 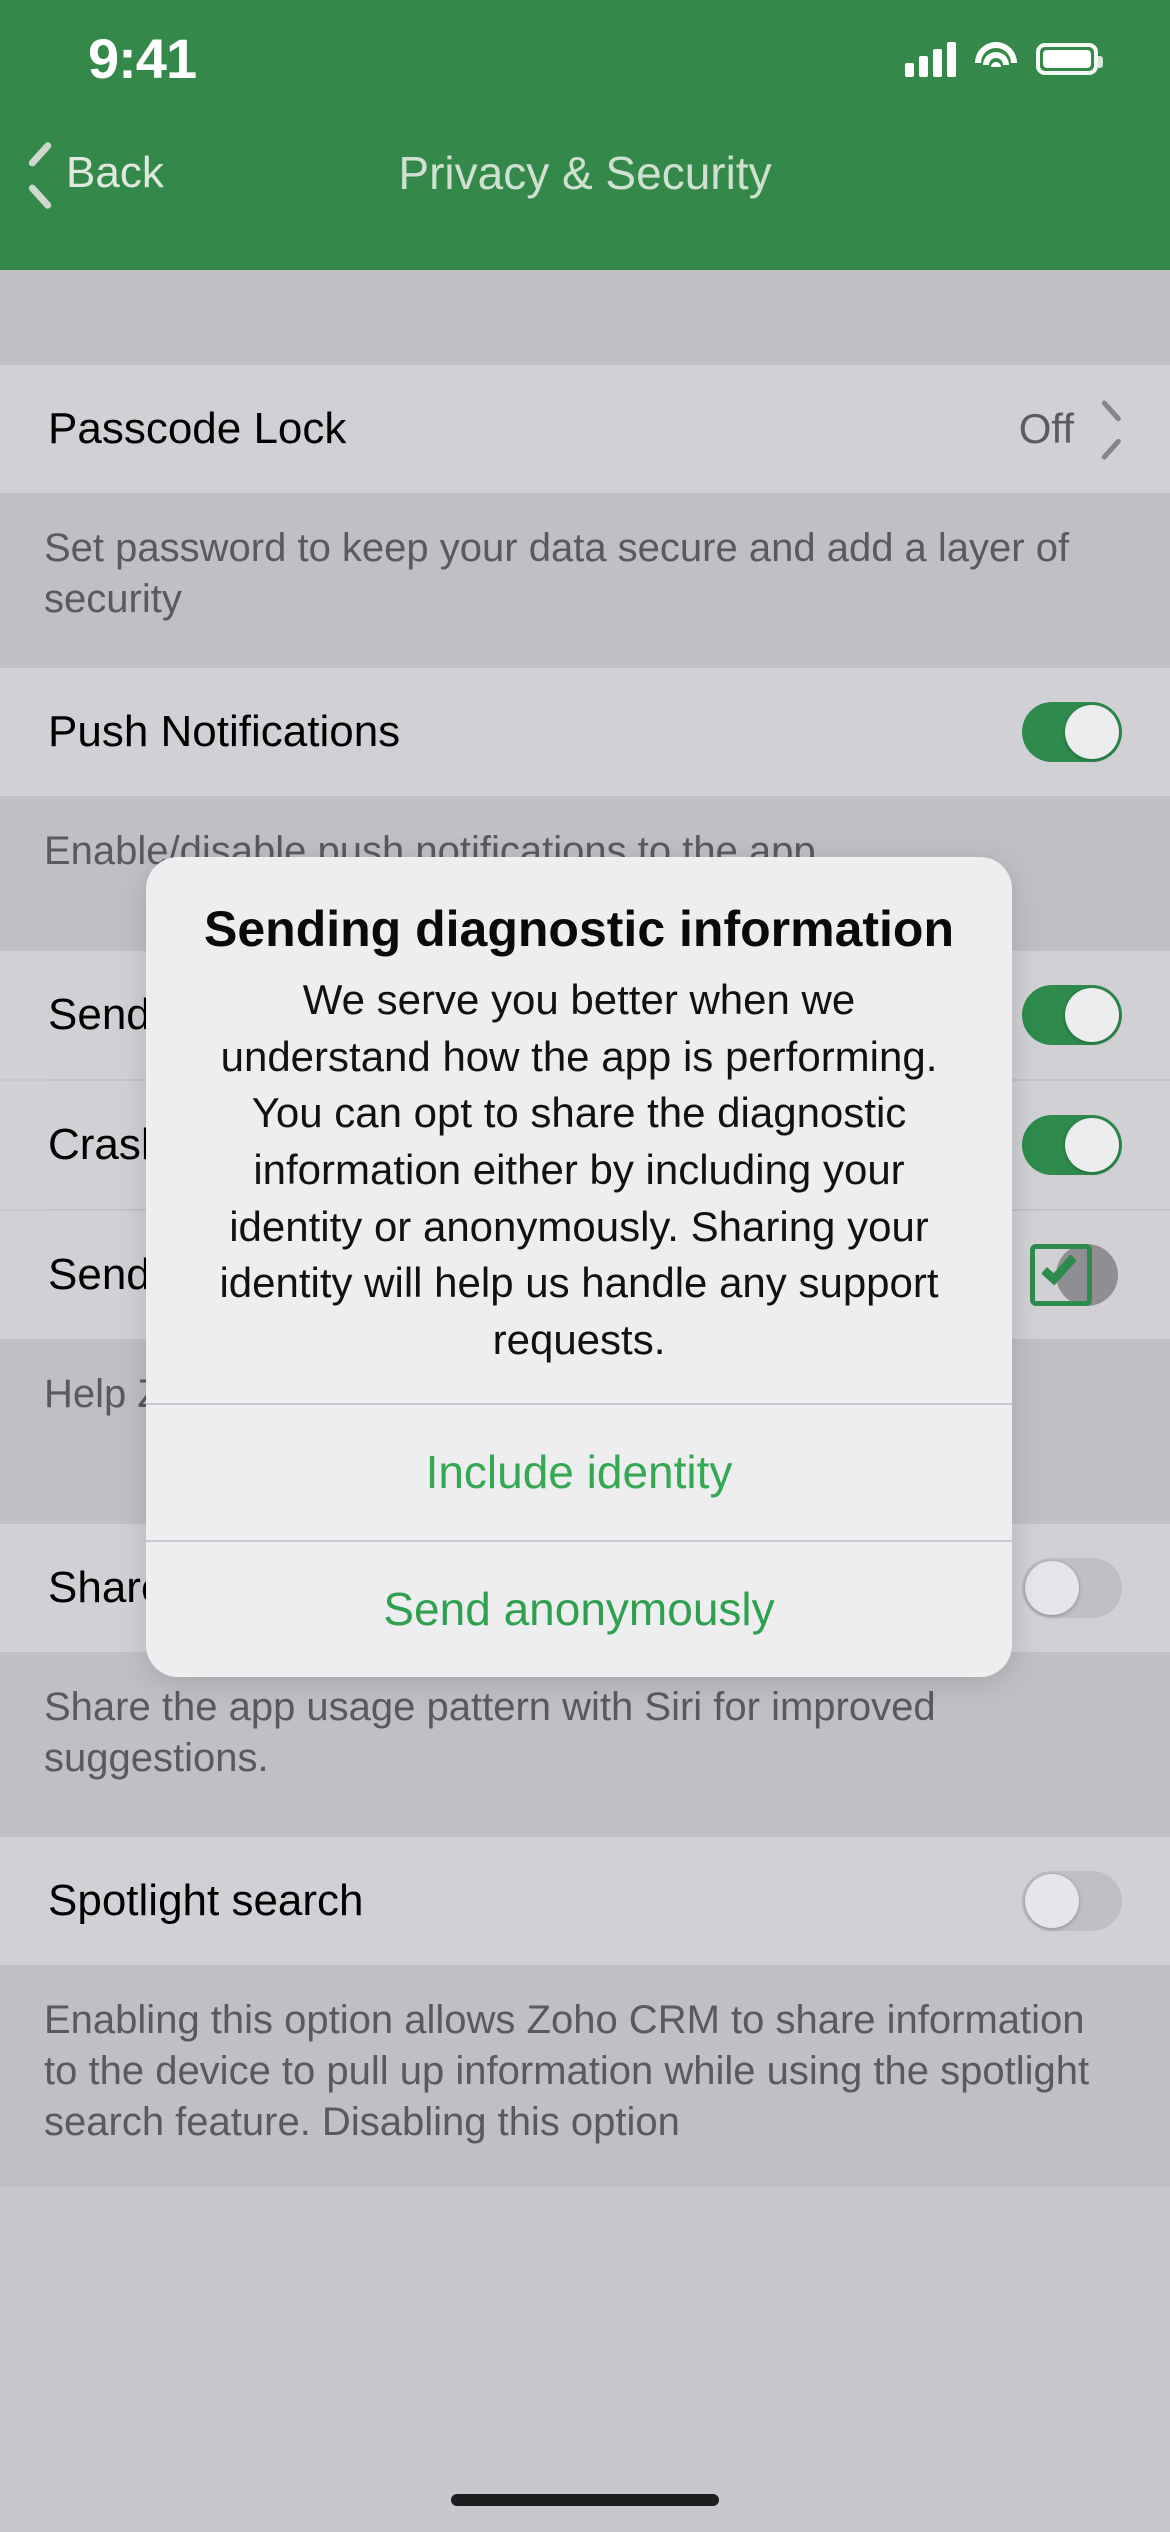 I want to click on dialog-title: Sending diagnostic information, so click(x=579, y=929).